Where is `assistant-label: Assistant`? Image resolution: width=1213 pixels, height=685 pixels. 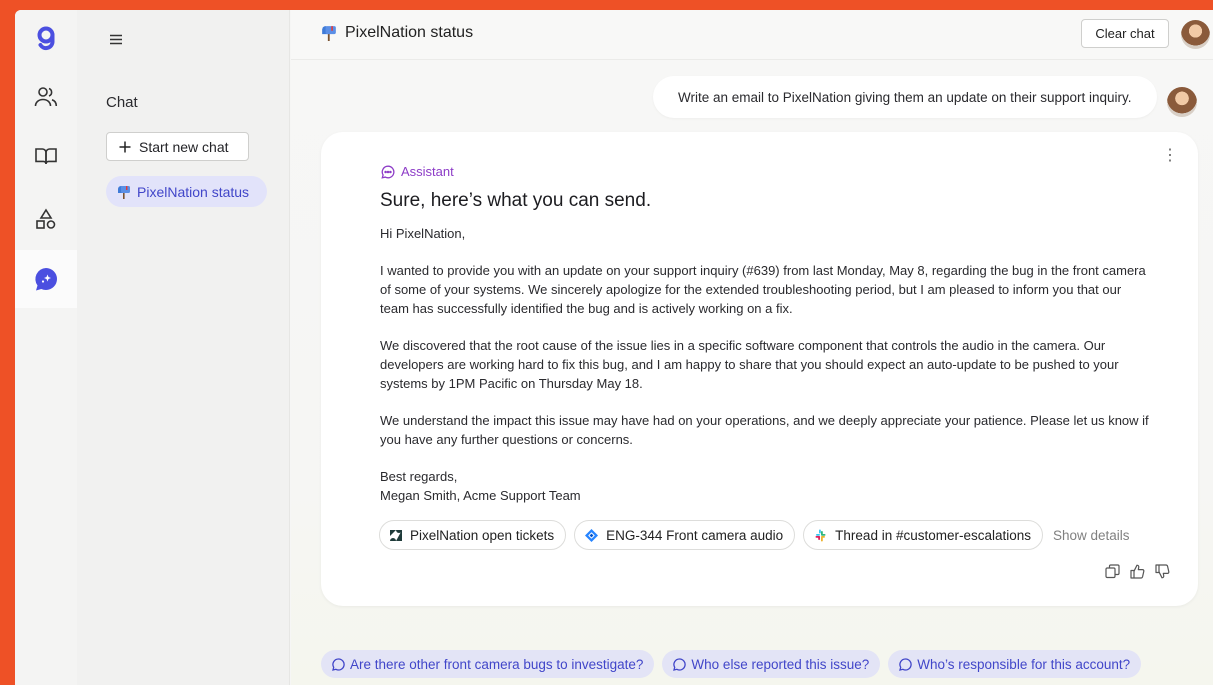
assistant-label: Assistant is located at coordinates (417, 171).